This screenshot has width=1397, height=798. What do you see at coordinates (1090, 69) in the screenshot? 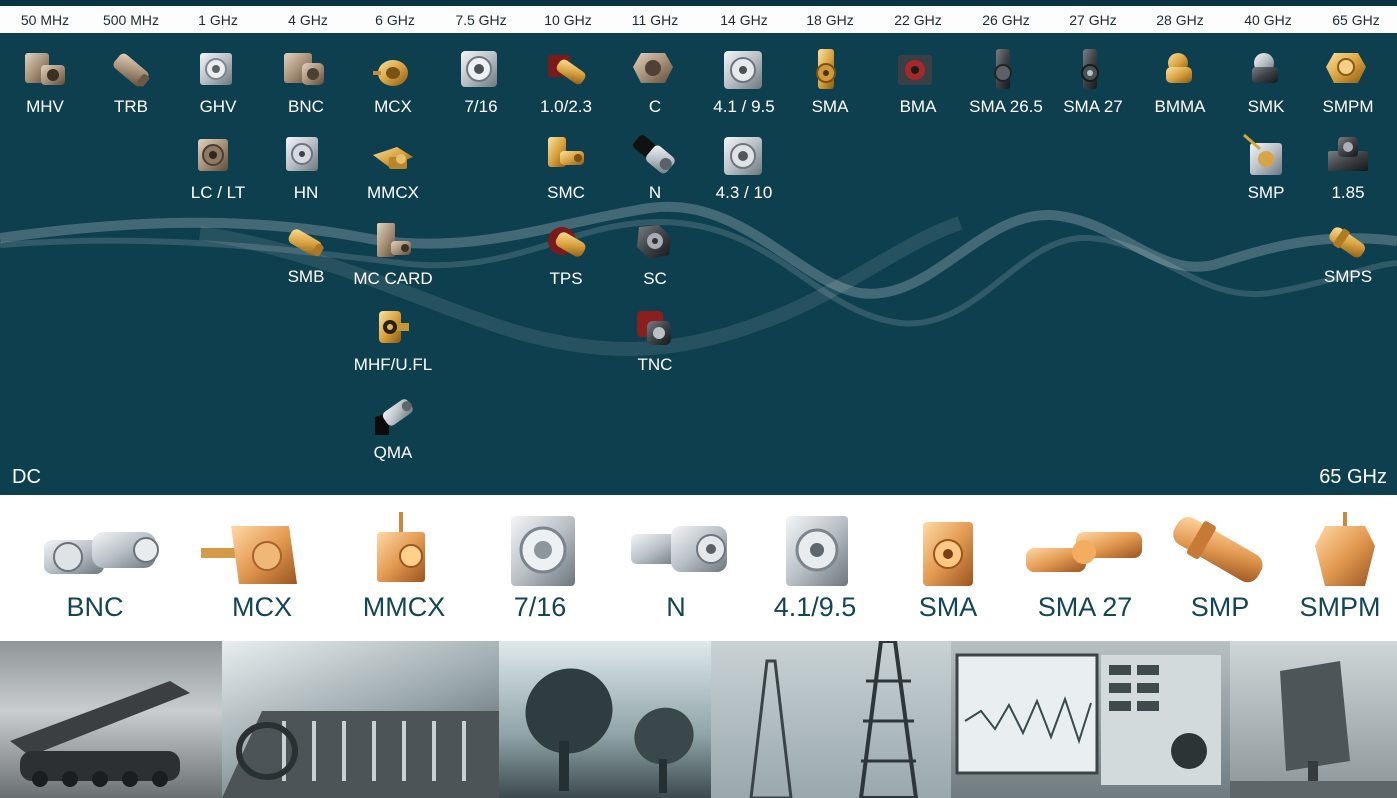
I see `sma-27-connector-icon` at bounding box center [1090, 69].